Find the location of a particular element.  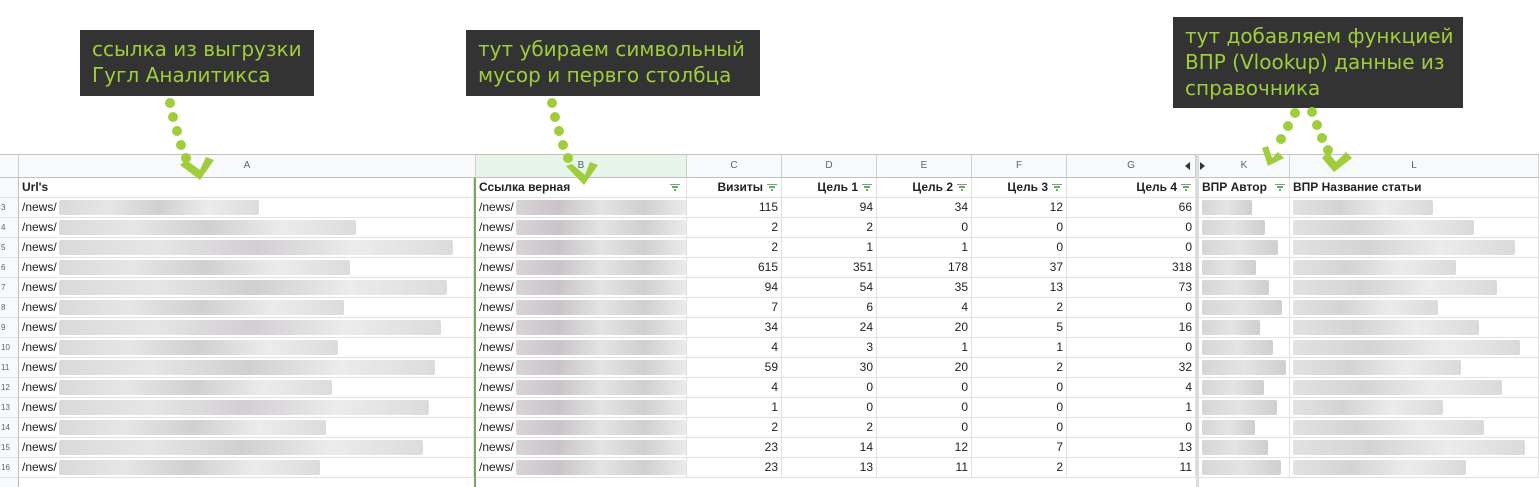

header-cell-goal-1: Цель 1 is located at coordinates (829, 187).